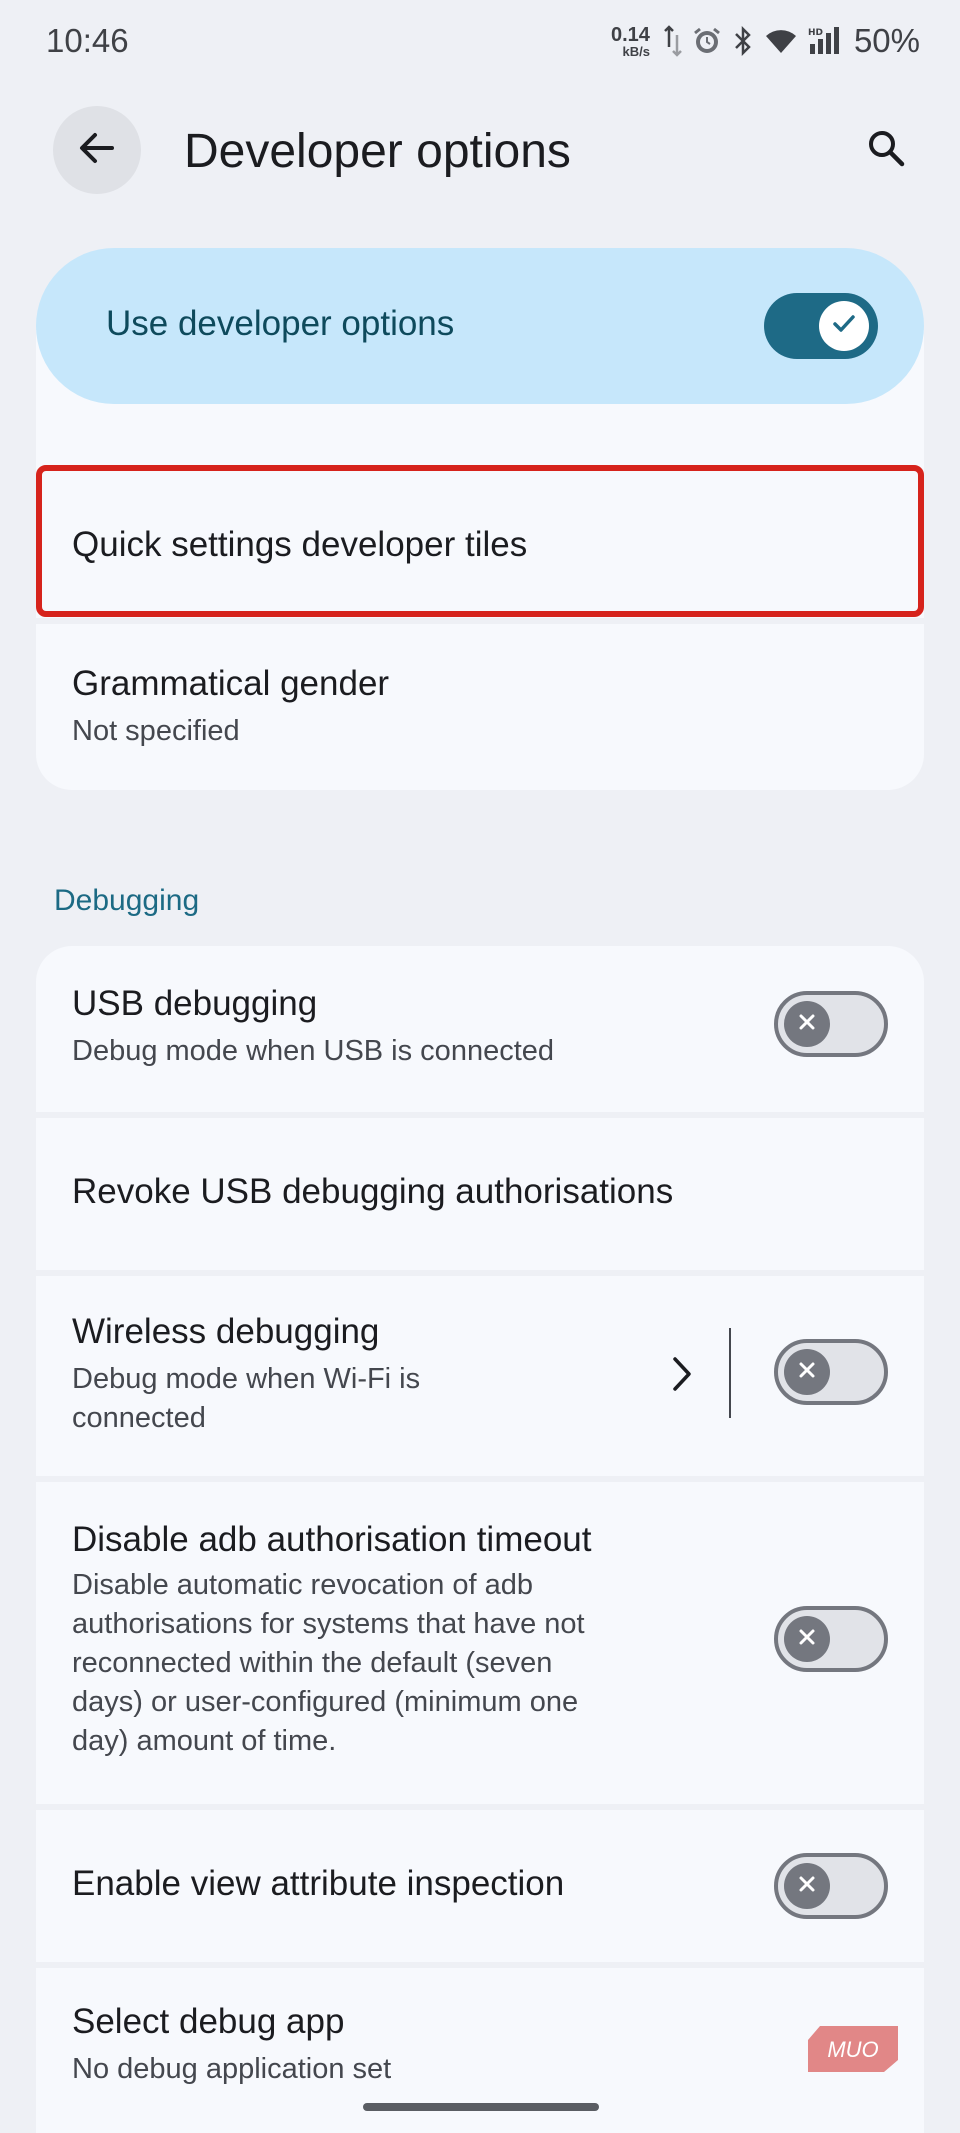  What do you see at coordinates (208, 2021) in the screenshot?
I see `select-debug-app-title: Select debug app` at bounding box center [208, 2021].